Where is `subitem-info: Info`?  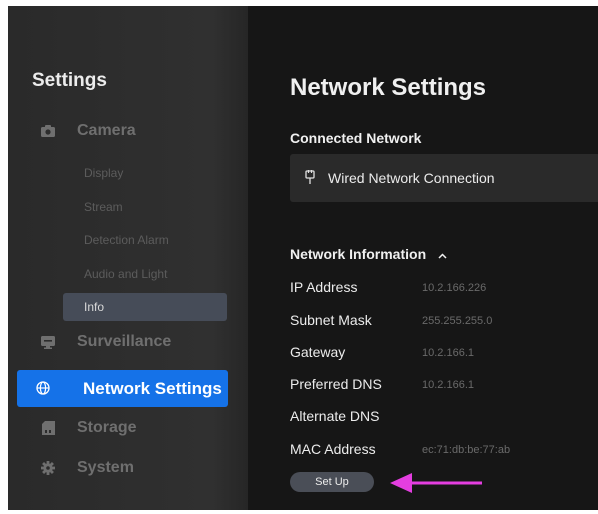
subitem-info: Info is located at coordinates (145, 307).